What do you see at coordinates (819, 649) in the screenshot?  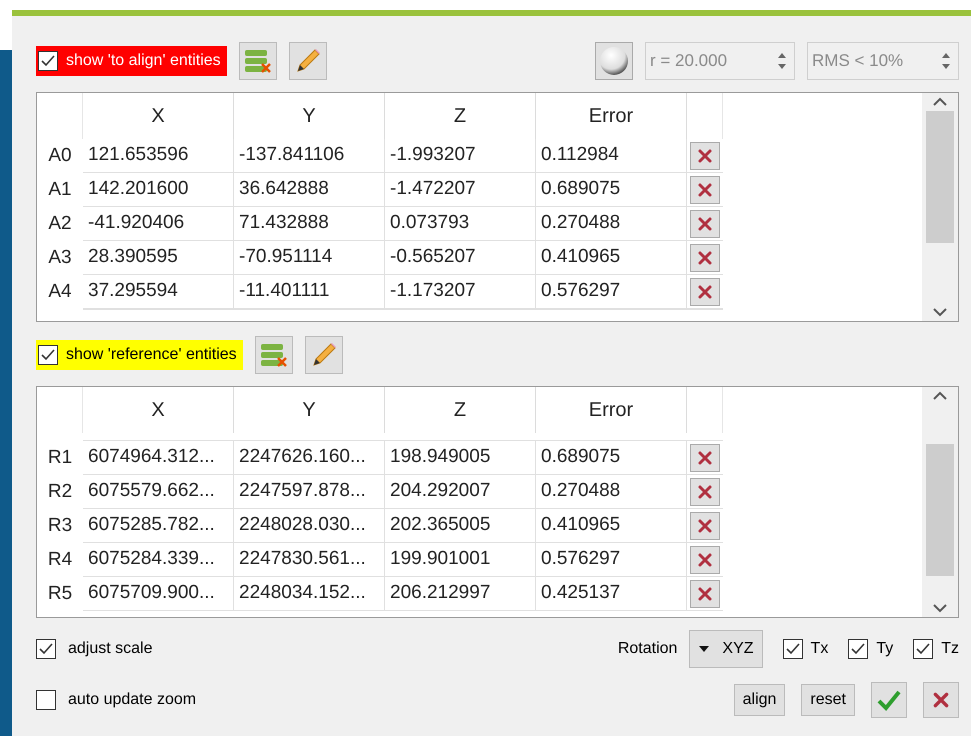 I see `translation-label: Tx` at bounding box center [819, 649].